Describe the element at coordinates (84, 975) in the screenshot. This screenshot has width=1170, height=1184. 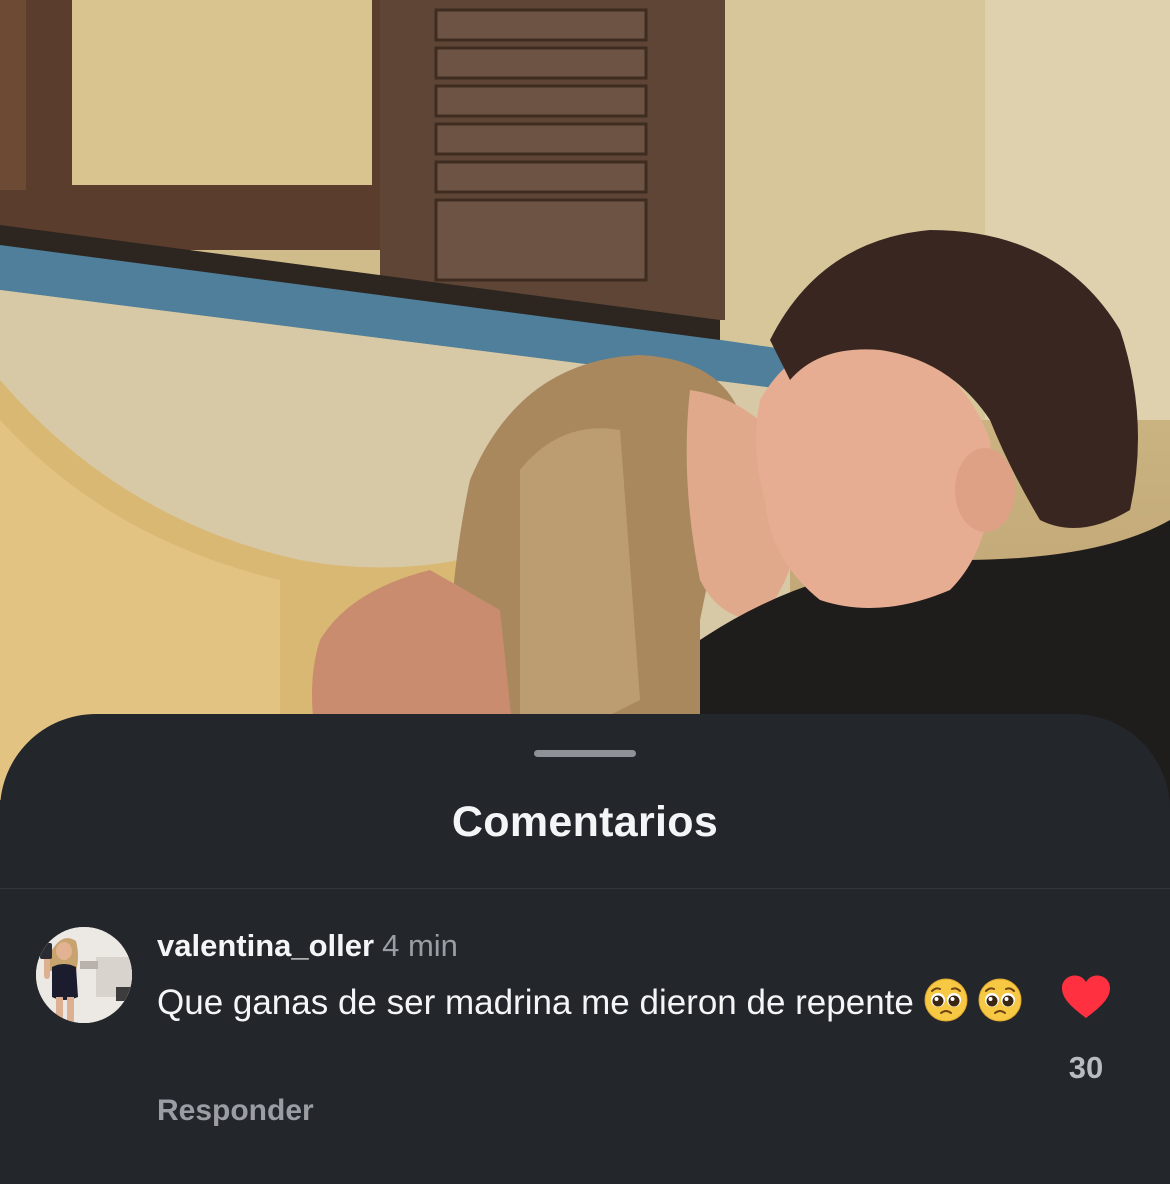
I see `commenter-avatar` at that location.